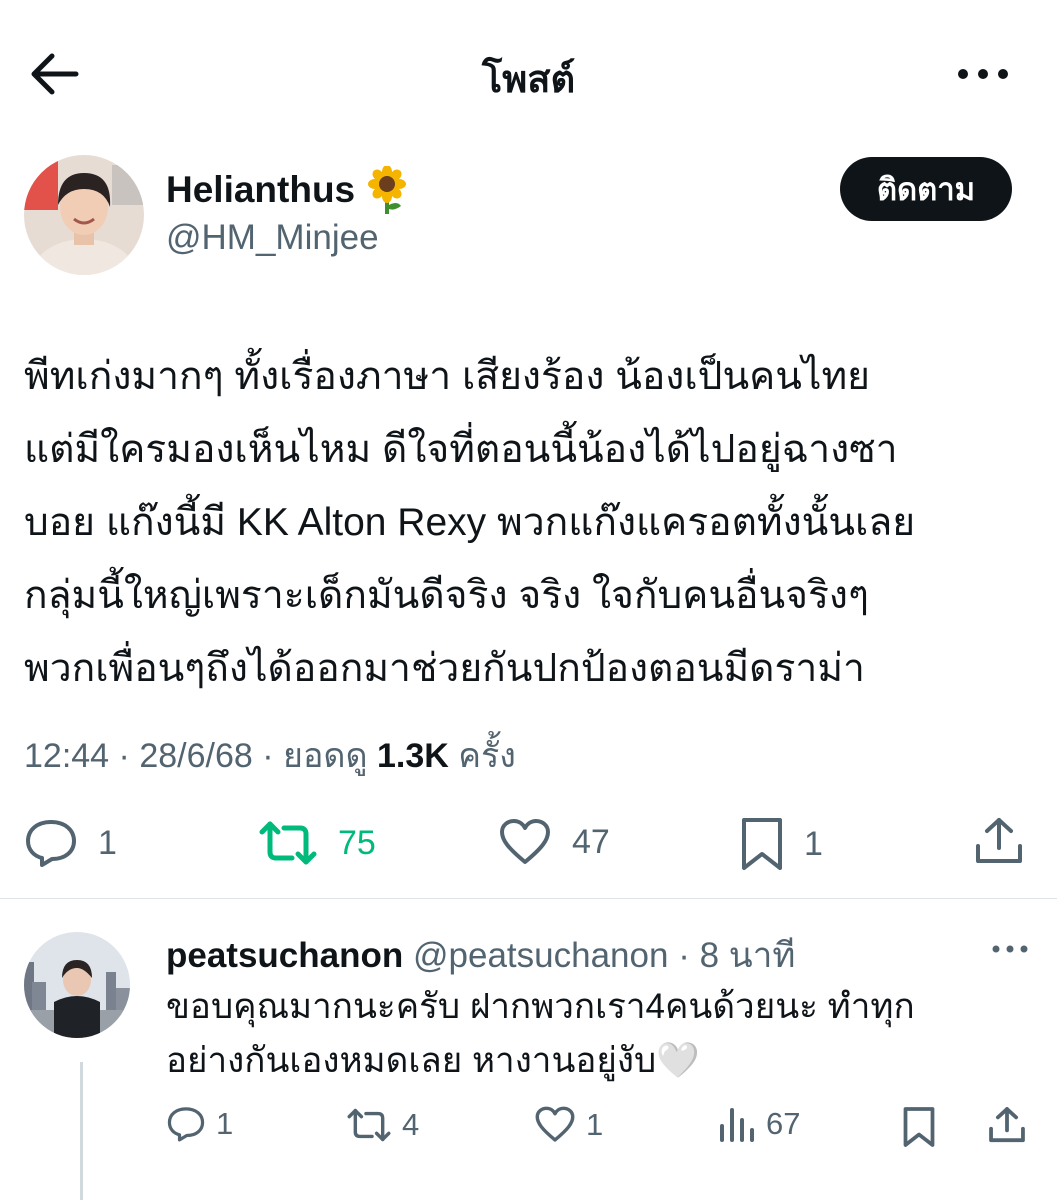 The image size is (1057, 1200). Describe the element at coordinates (284, 955) in the screenshot. I see `reply-author-name: peatsuchanon` at that location.